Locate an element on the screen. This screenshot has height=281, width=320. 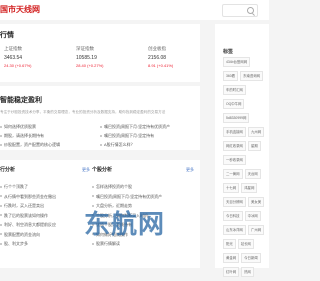
market-analysis-title: 行分析 is located at coordinates (8, 170).